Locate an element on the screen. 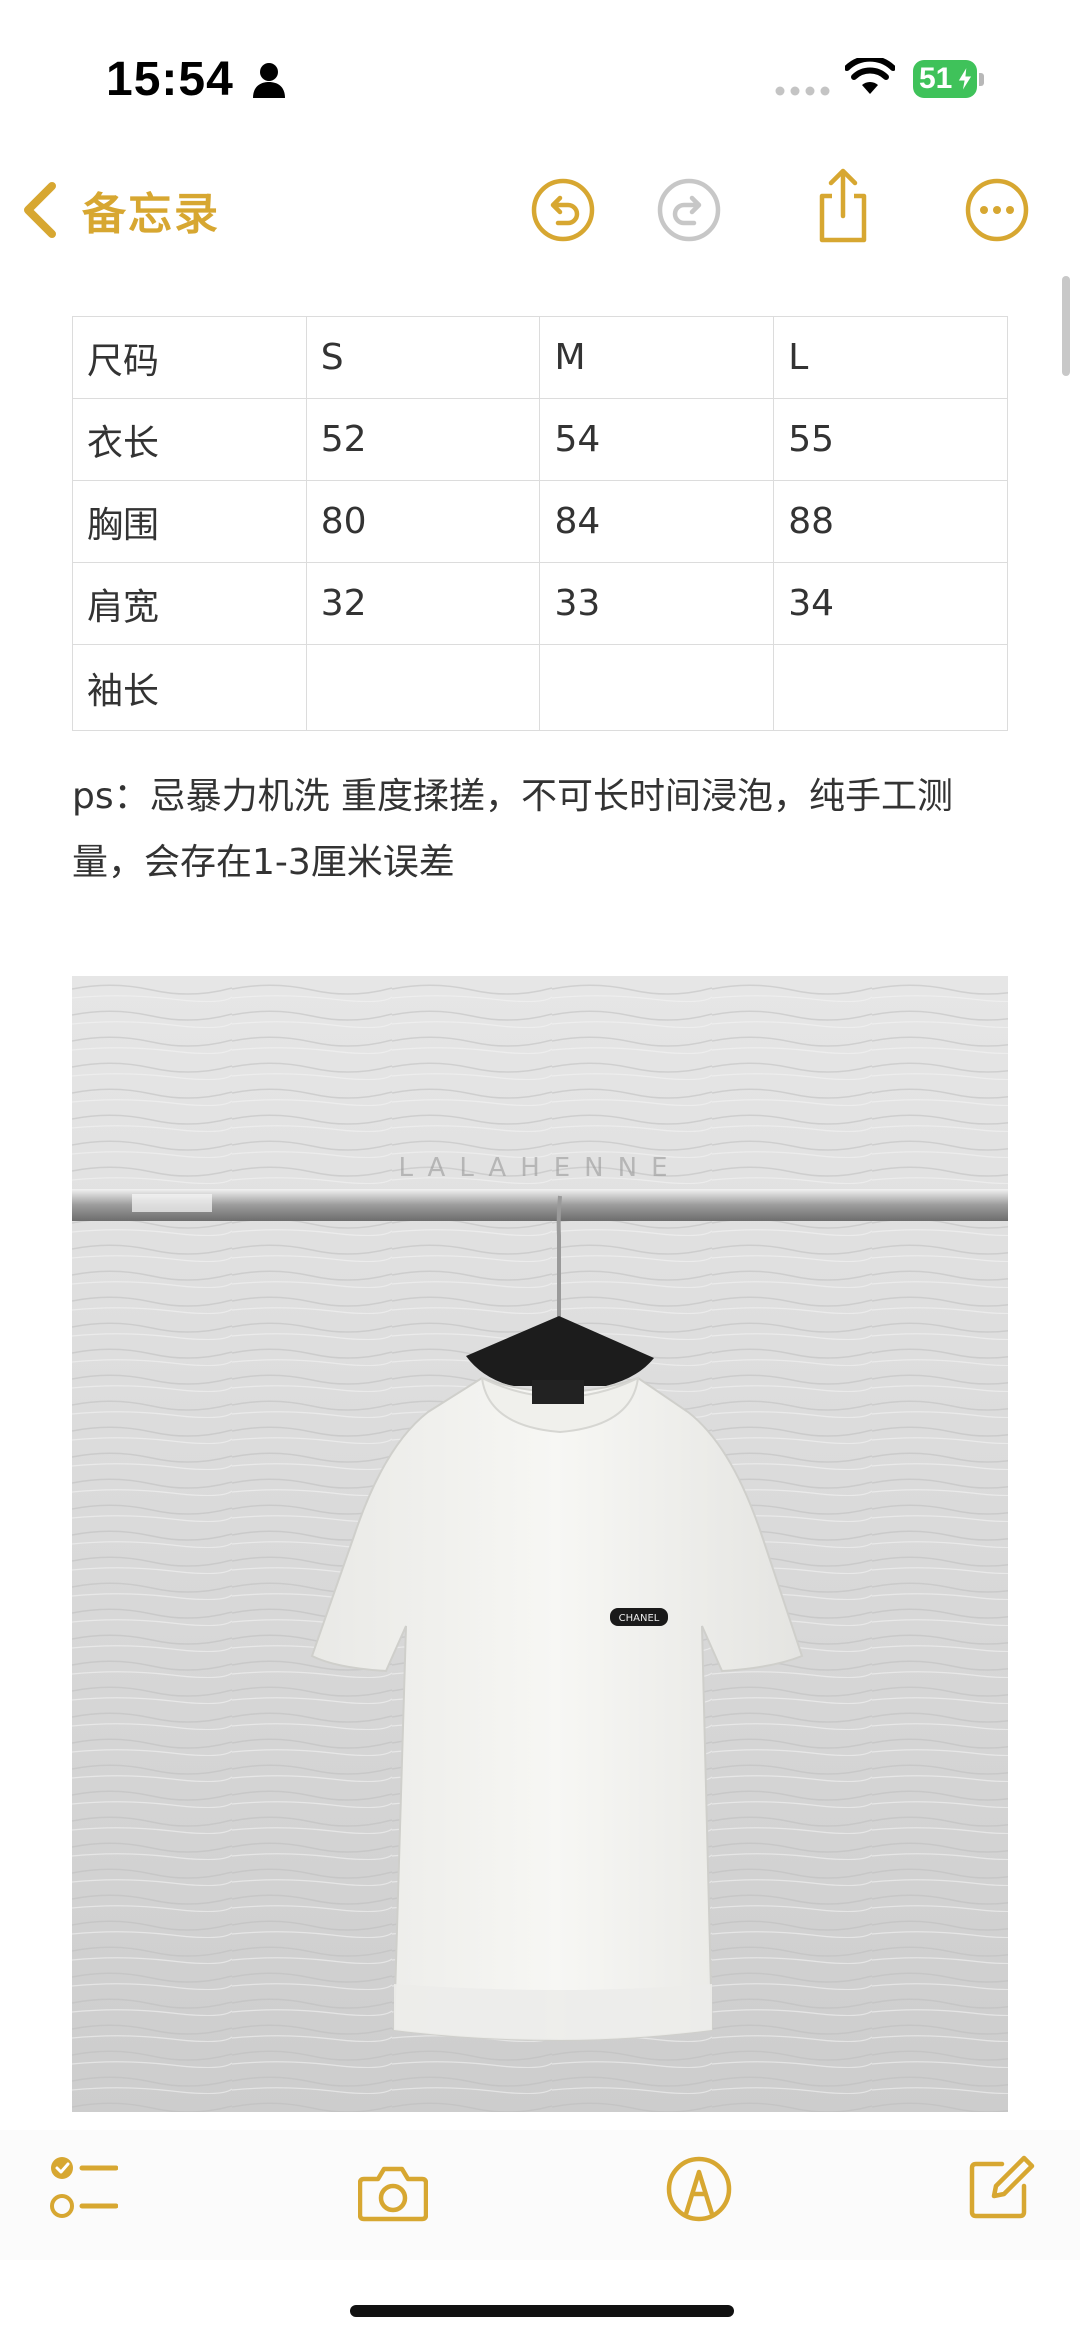 Image resolution: width=1080 pixels, height=2341 pixels. table-row: 胸围 80 84 88 is located at coordinates (540, 521).